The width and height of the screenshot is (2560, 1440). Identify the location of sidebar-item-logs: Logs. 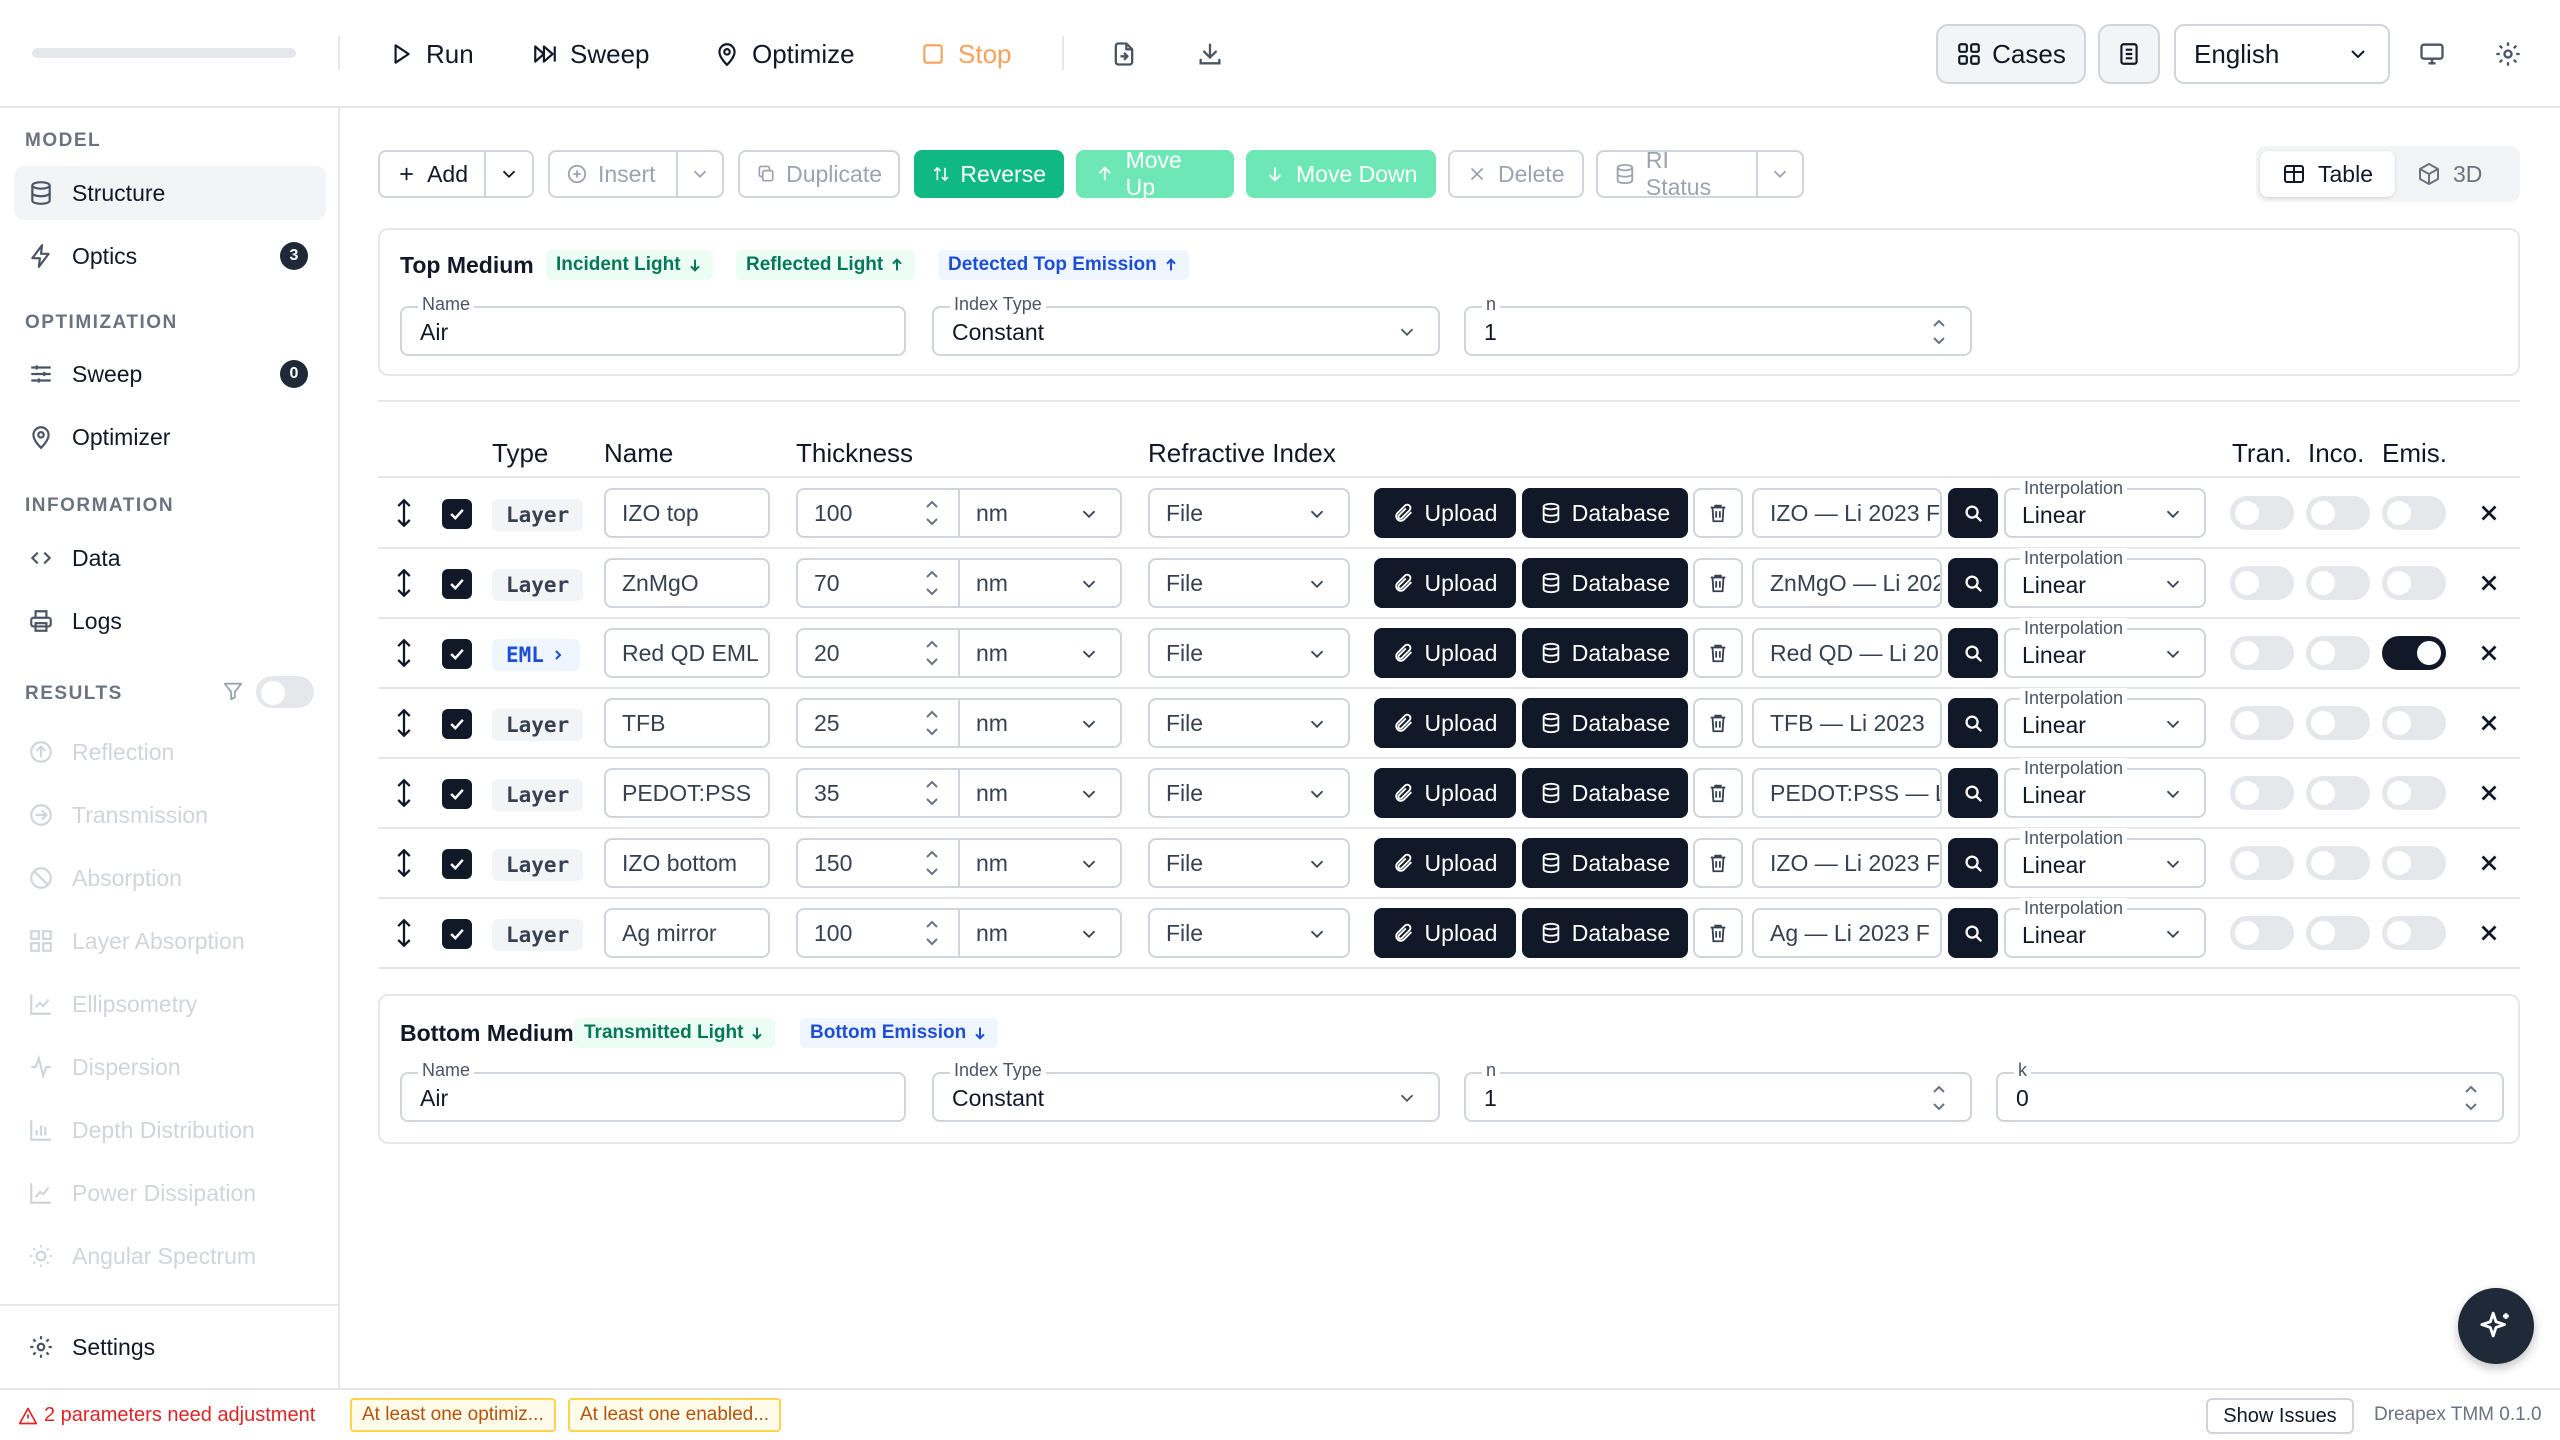
(170, 621).